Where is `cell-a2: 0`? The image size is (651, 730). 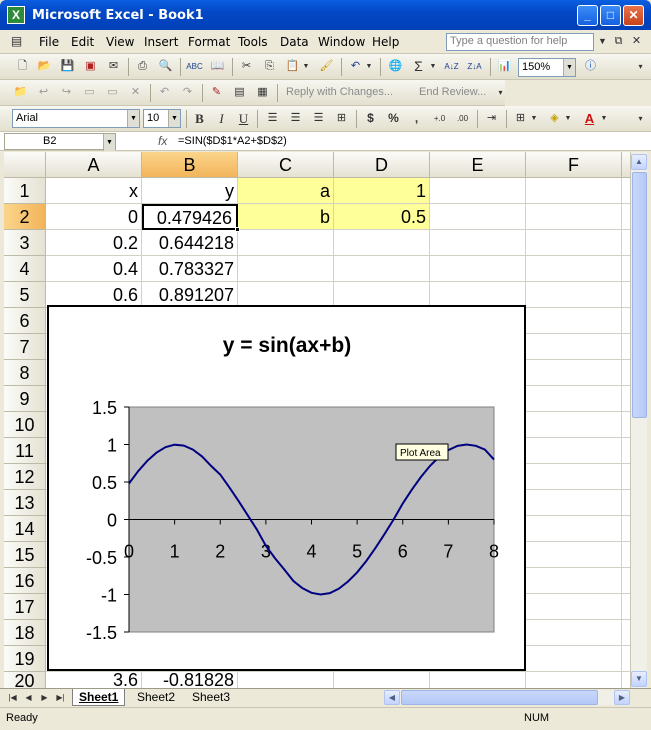 cell-a2: 0 is located at coordinates (94, 217).